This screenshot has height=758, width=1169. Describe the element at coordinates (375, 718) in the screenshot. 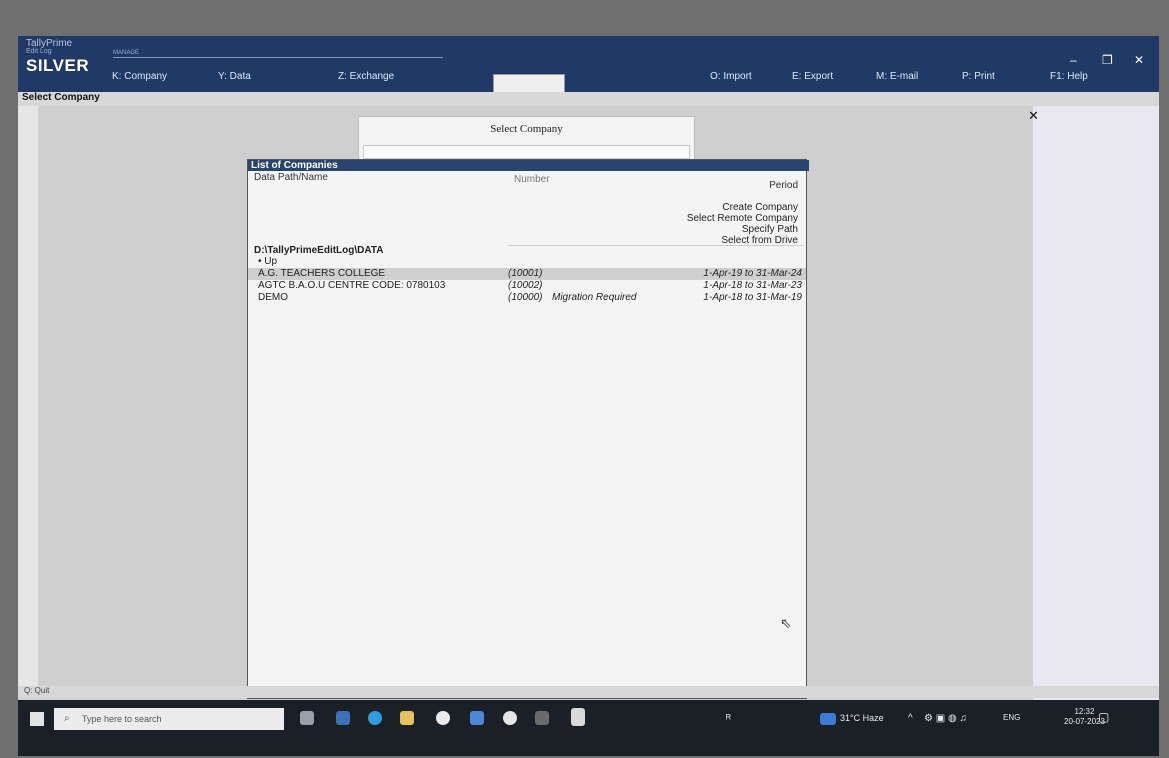

I see `edge-browser-icon` at that location.